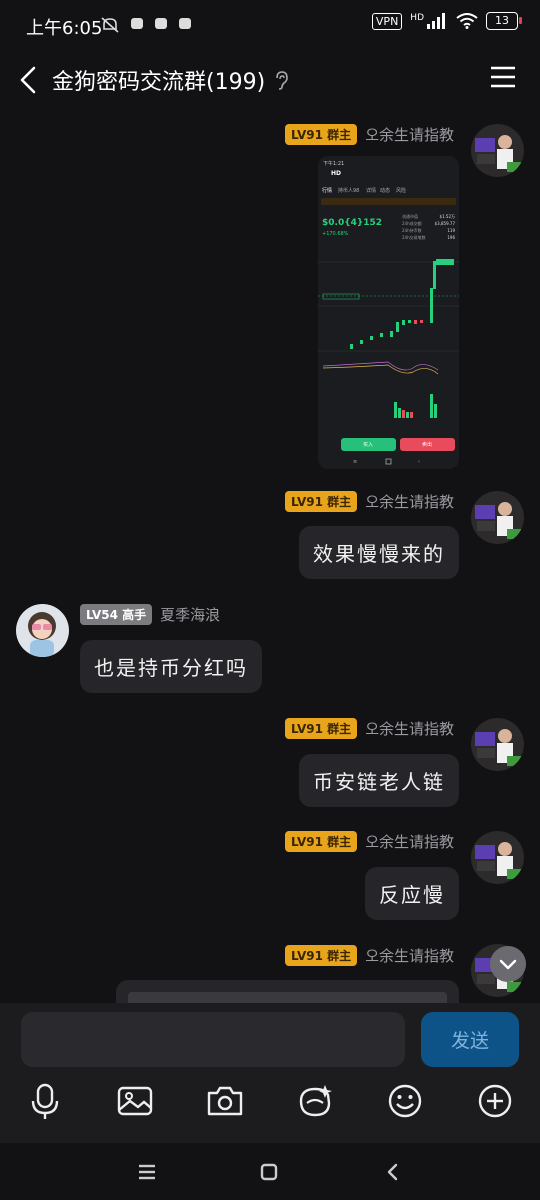  What do you see at coordinates (427, 444) in the screenshot?
I see `svg-text: 卖出` at bounding box center [427, 444].